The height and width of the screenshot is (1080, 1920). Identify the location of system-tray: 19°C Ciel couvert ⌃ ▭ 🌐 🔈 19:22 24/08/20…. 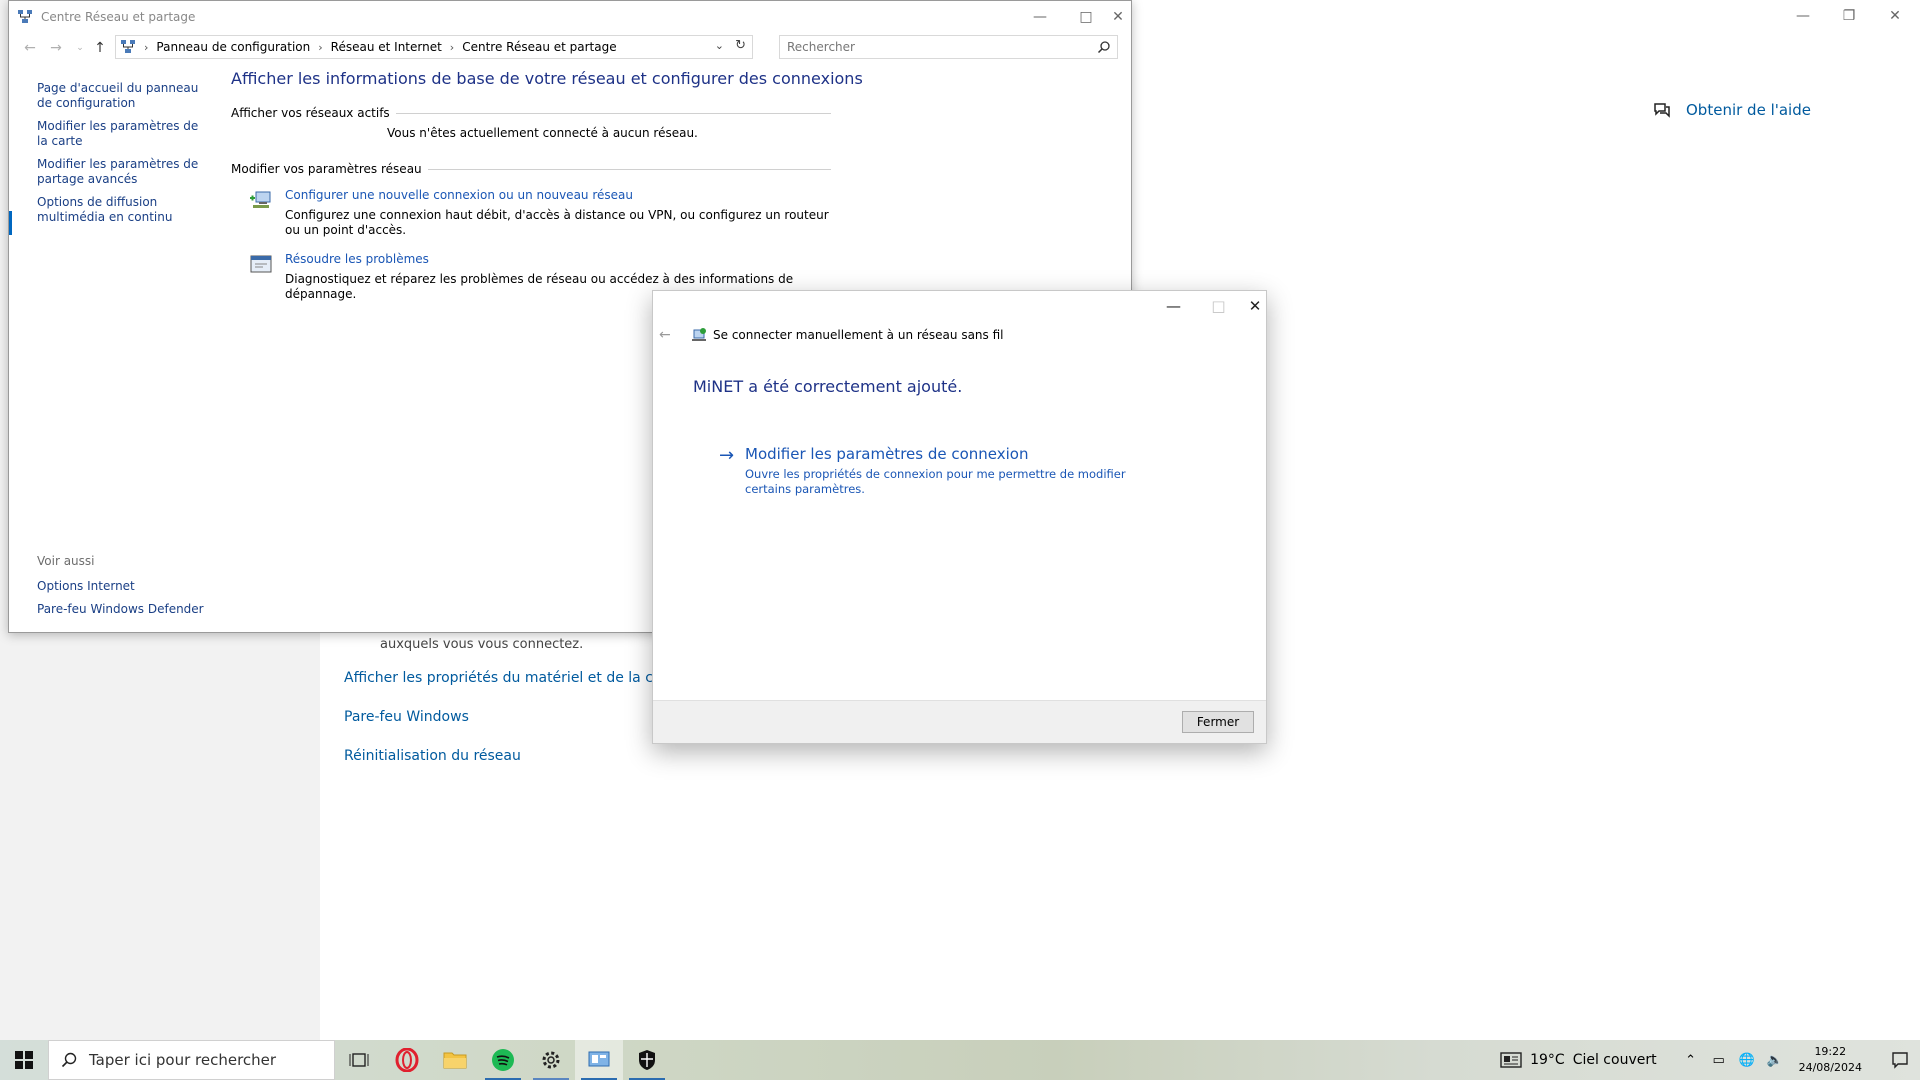
(1710, 1060).